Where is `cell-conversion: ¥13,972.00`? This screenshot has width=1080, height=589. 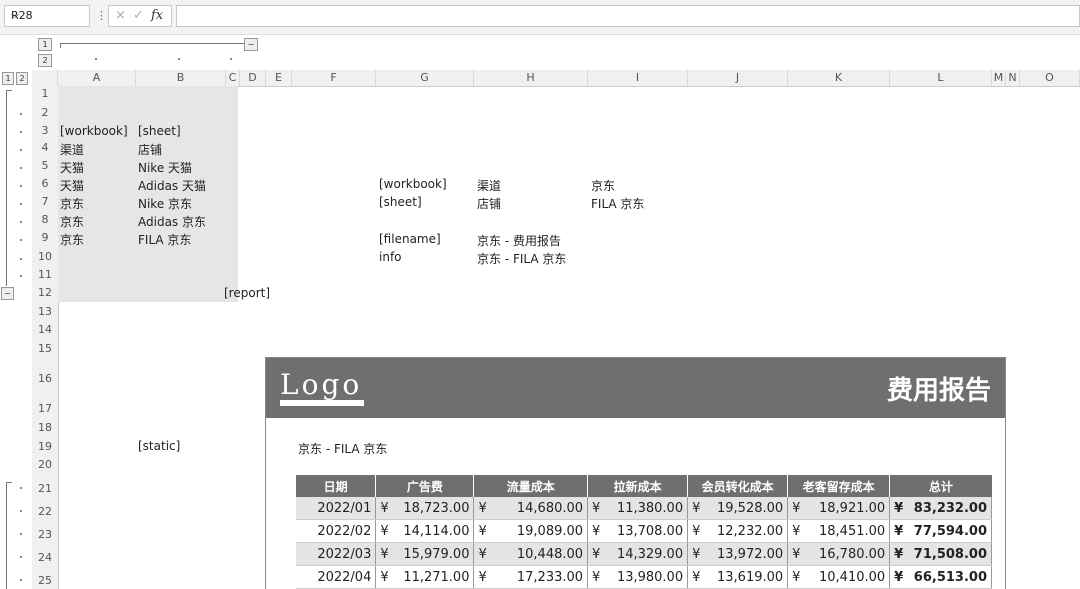 cell-conversion: ¥13,972.00 is located at coordinates (738, 554).